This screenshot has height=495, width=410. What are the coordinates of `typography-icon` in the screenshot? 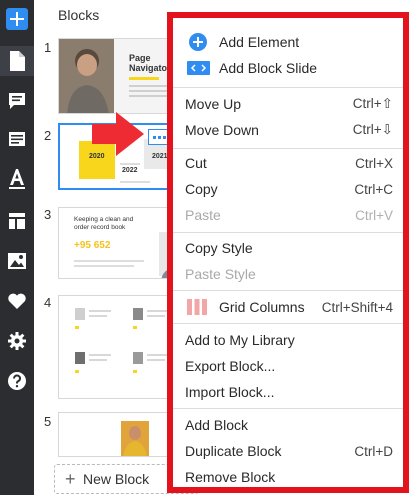 It's located at (17, 179).